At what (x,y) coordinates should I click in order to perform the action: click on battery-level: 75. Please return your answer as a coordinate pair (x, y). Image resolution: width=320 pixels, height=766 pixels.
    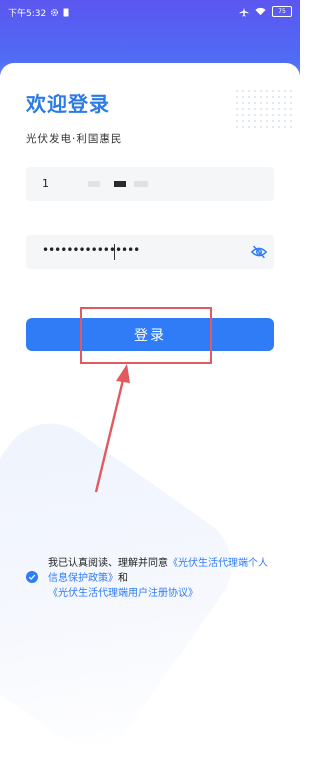
    Looking at the image, I should click on (282, 11).